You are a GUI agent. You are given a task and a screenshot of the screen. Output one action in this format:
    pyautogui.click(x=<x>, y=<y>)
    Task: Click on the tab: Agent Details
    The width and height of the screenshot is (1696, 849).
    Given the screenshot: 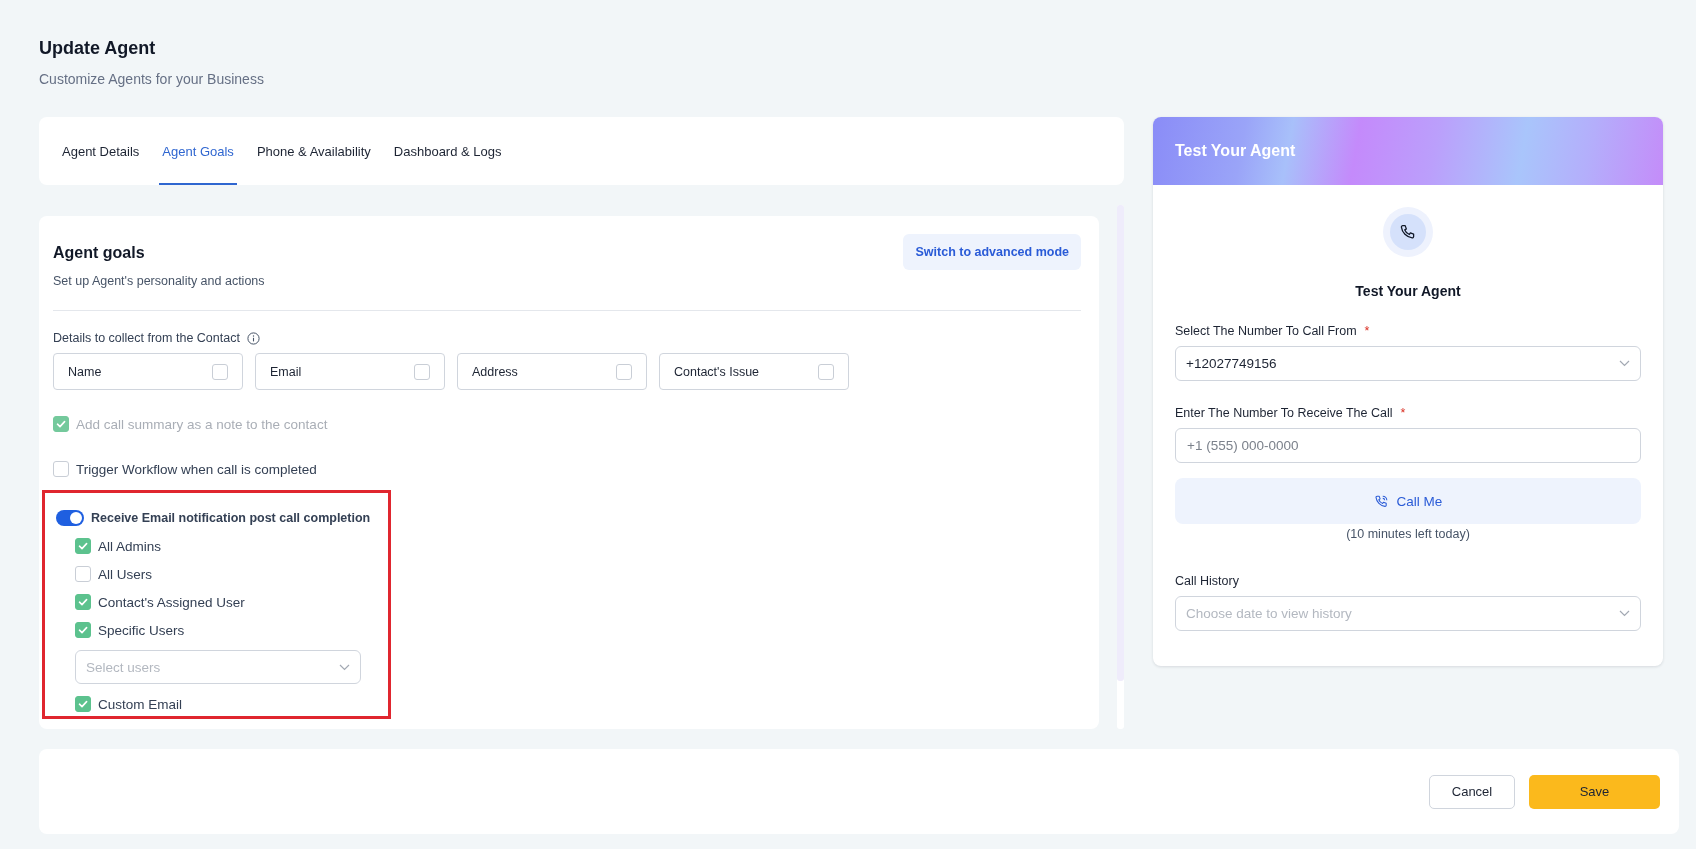 What is the action you would take?
    pyautogui.click(x=101, y=151)
    